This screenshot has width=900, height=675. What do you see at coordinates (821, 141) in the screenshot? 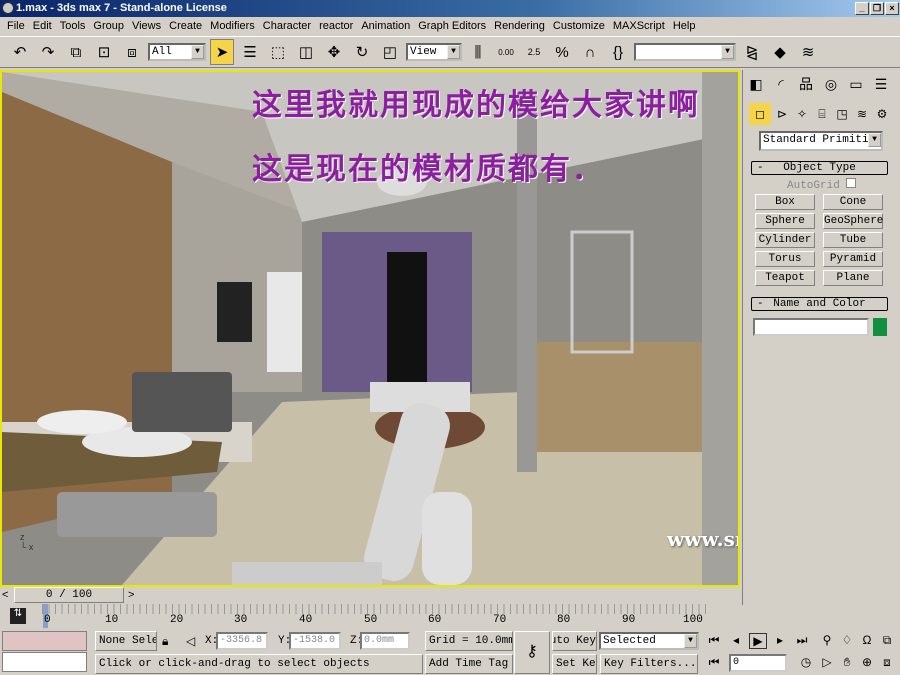
I see `category-dropdown: Standard Primitiv ▼` at bounding box center [821, 141].